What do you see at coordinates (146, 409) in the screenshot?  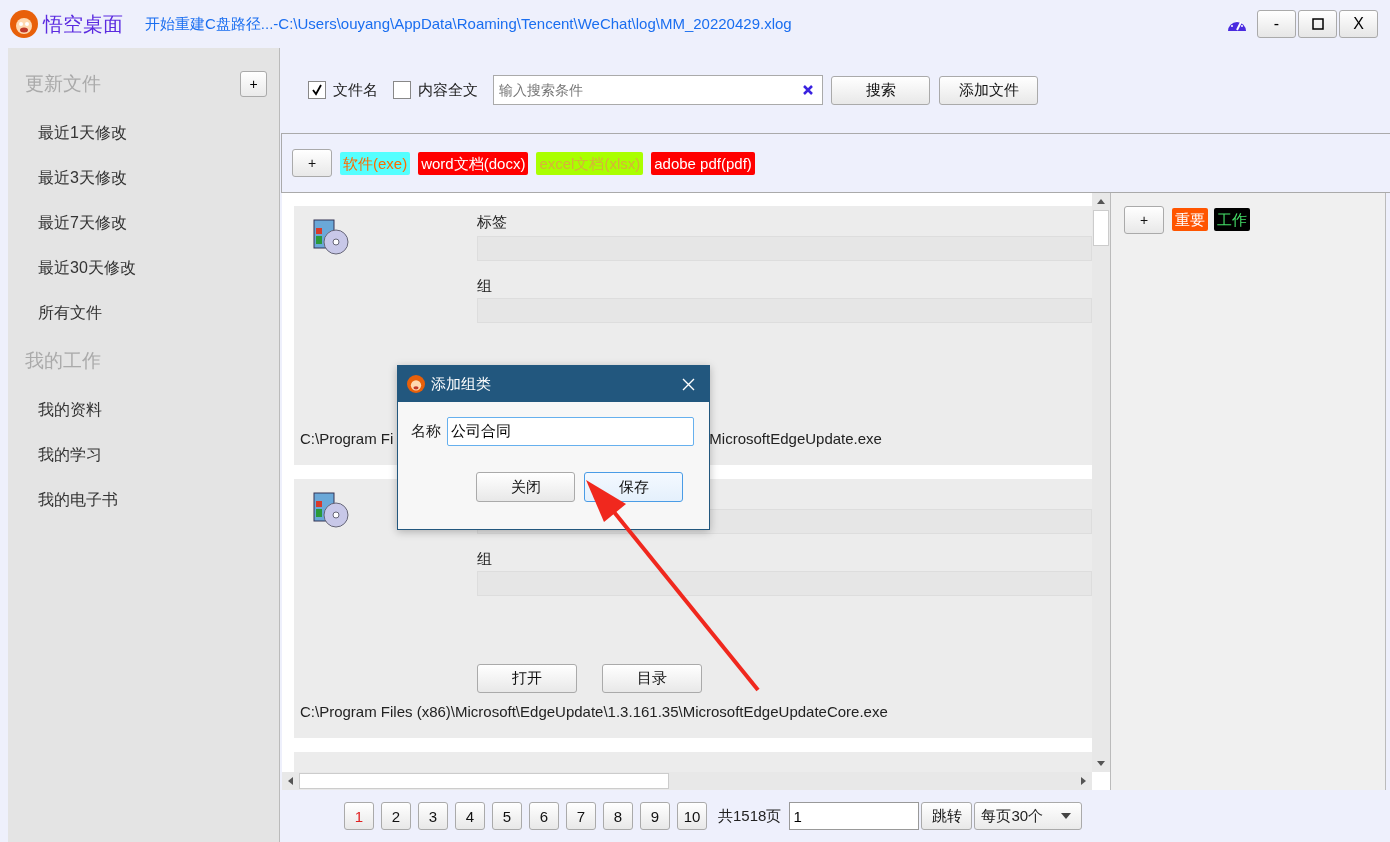 I see `sidebar-item: 我的资料` at bounding box center [146, 409].